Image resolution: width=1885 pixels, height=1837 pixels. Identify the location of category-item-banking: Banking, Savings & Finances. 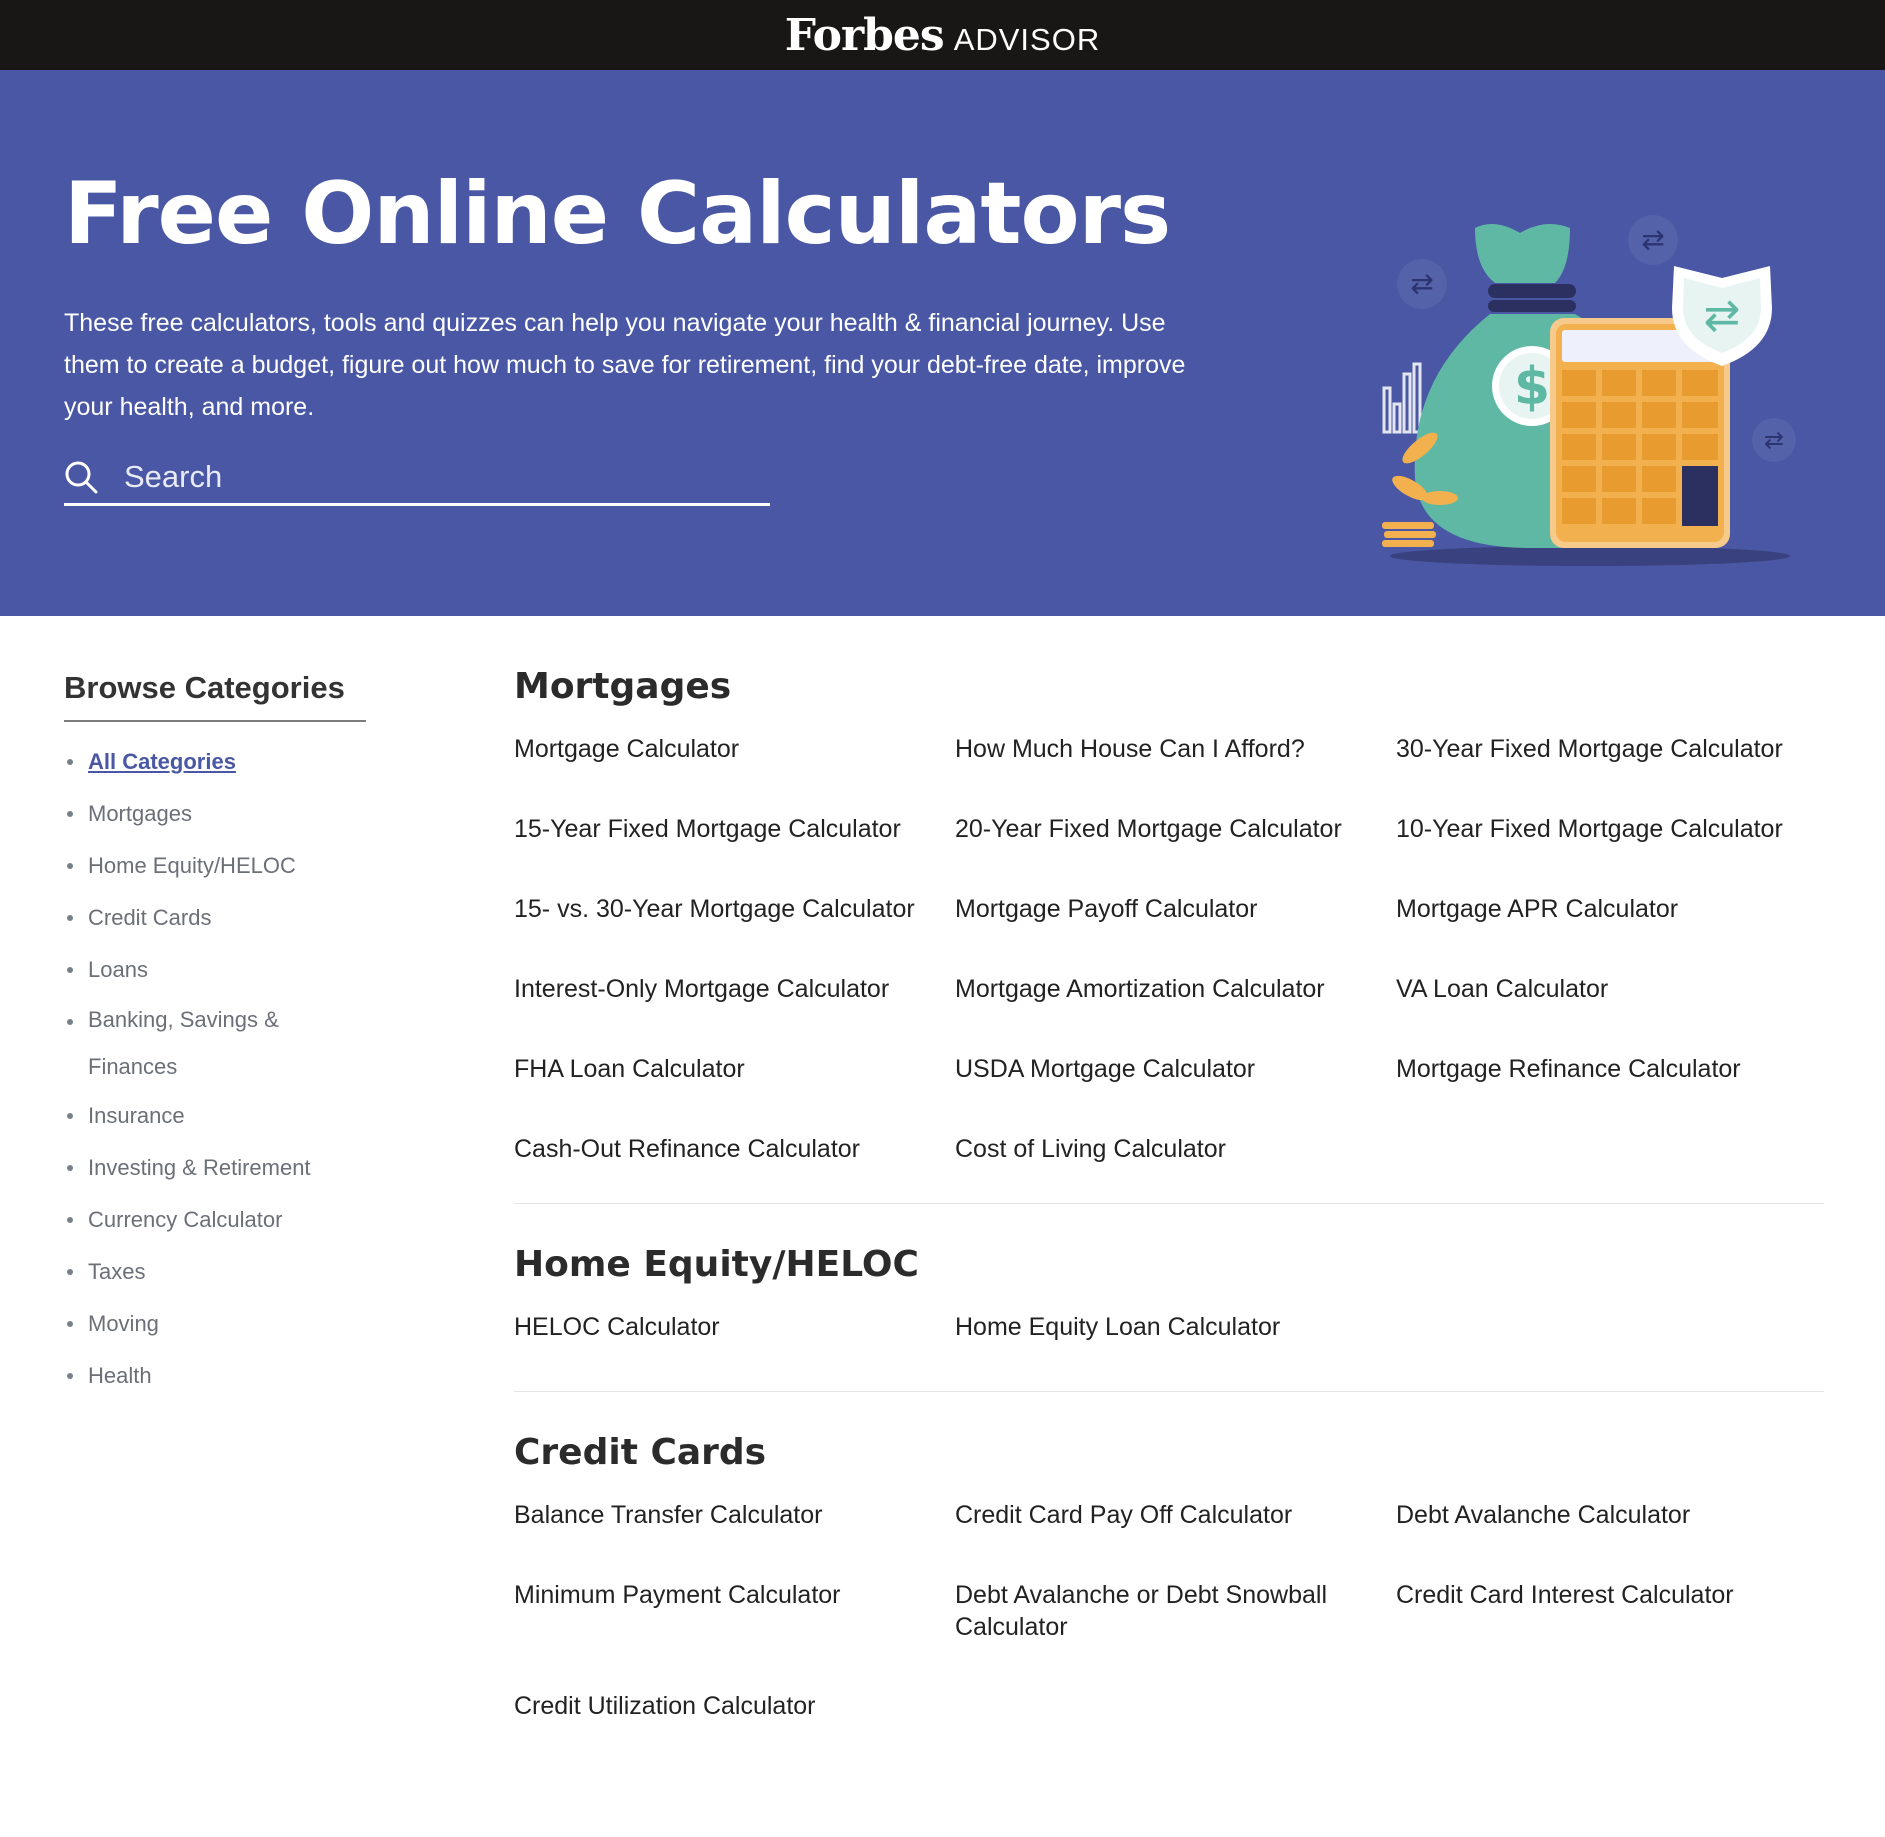
(179, 1043).